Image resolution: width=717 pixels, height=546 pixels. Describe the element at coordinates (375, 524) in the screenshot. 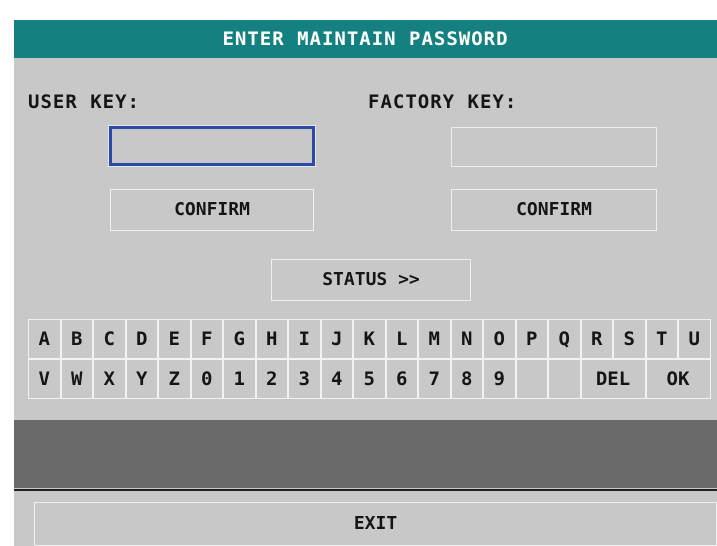

I see `exit-button: EXIT` at that location.